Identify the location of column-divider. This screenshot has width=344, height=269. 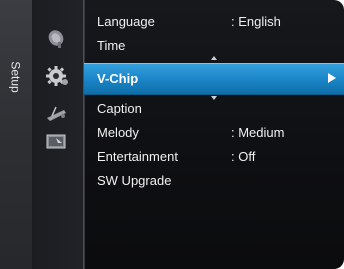
(84, 134).